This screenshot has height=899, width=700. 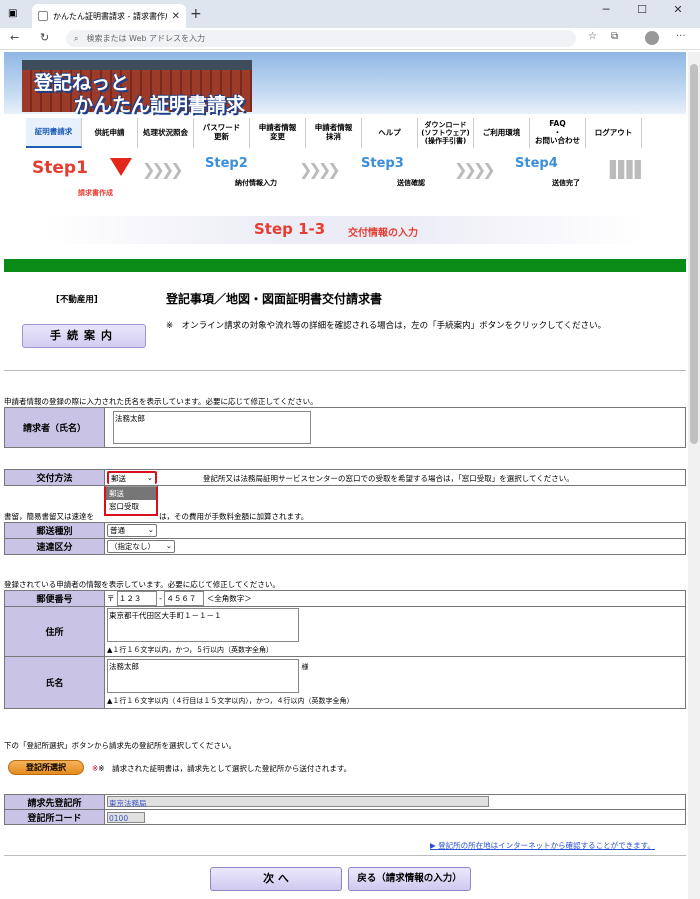 What do you see at coordinates (196, 14) in the screenshot?
I see `new-tab-icon: +` at bounding box center [196, 14].